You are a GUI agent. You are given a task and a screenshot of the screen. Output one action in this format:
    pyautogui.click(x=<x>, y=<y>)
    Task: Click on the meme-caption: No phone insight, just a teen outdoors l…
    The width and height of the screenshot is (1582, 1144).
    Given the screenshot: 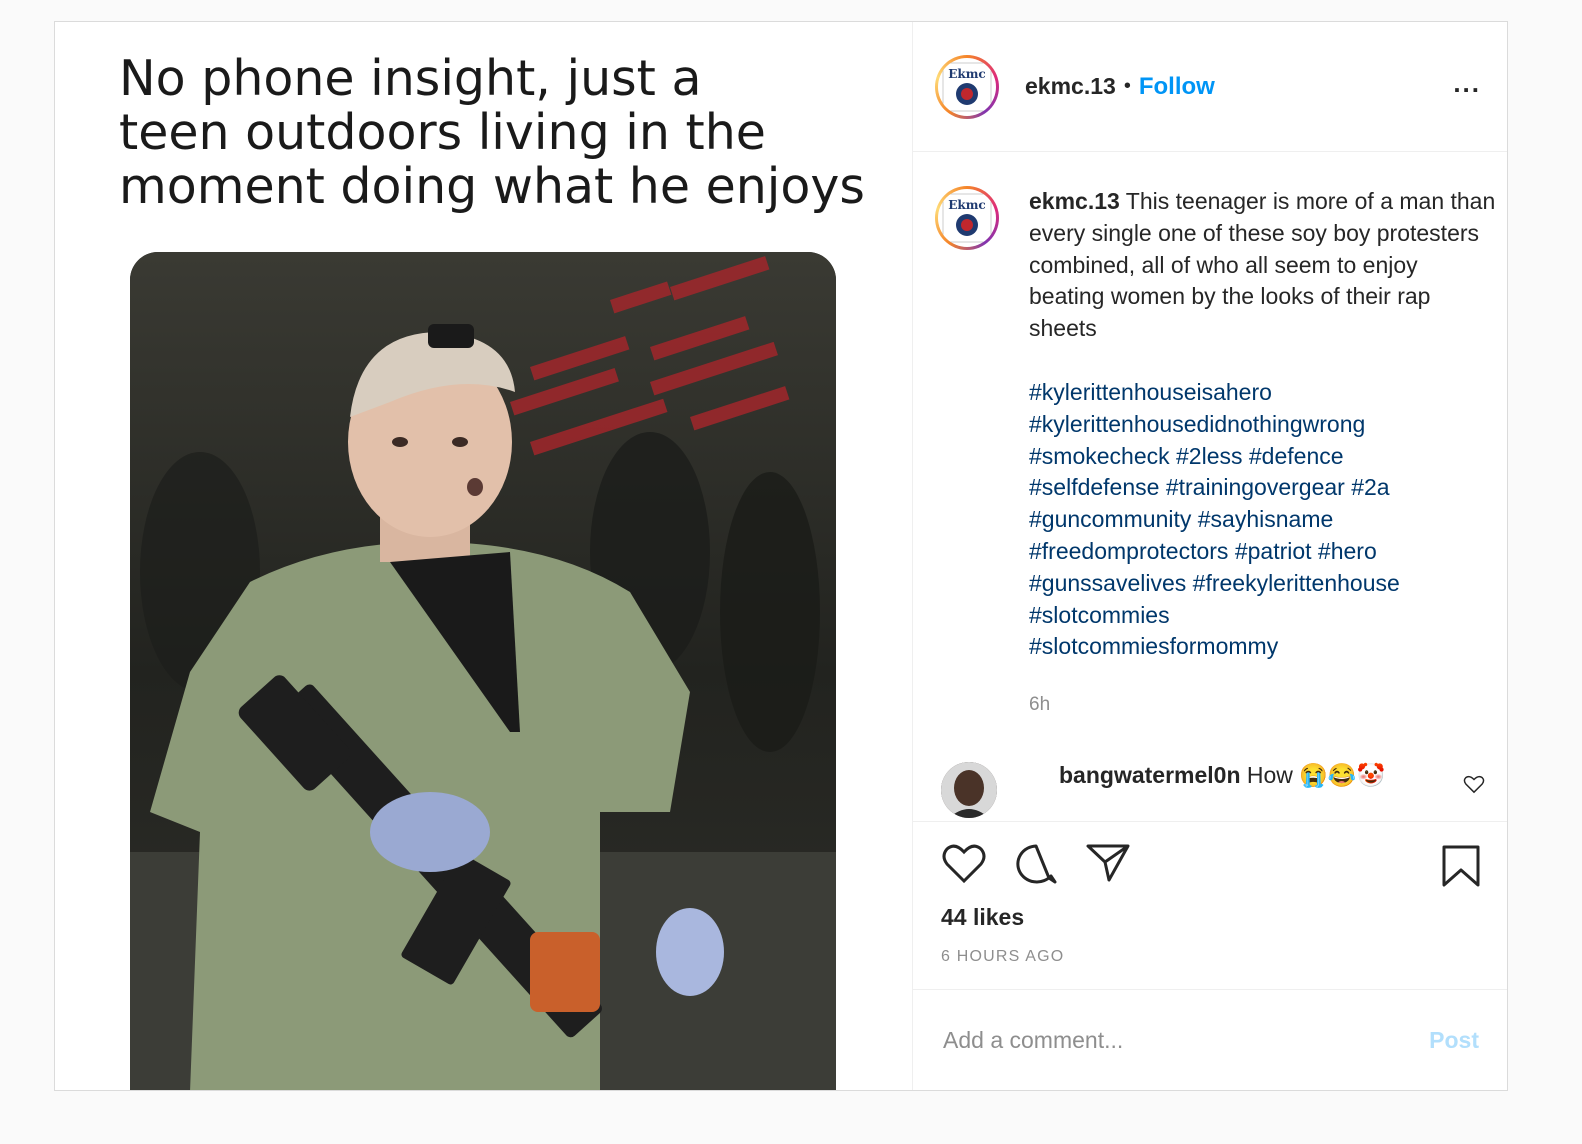 What is the action you would take?
    pyautogui.click(x=492, y=132)
    